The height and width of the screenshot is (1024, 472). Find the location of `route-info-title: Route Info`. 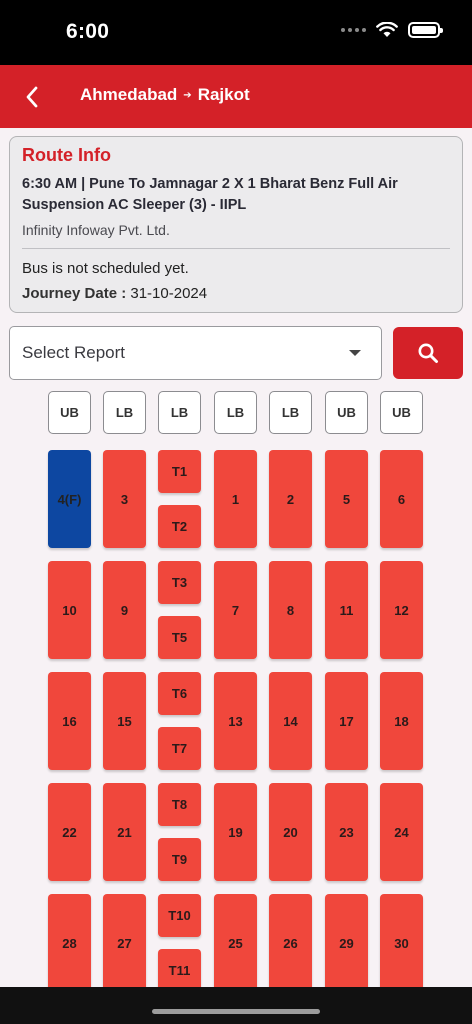

route-info-title: Route Info is located at coordinates (66, 155).